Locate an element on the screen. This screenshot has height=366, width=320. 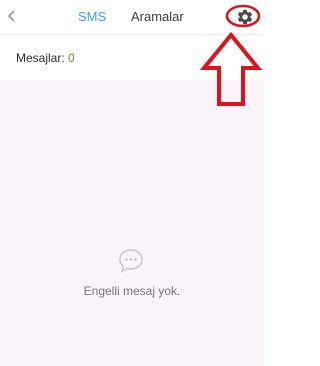
chevron-left-icon is located at coordinates (11, 16).